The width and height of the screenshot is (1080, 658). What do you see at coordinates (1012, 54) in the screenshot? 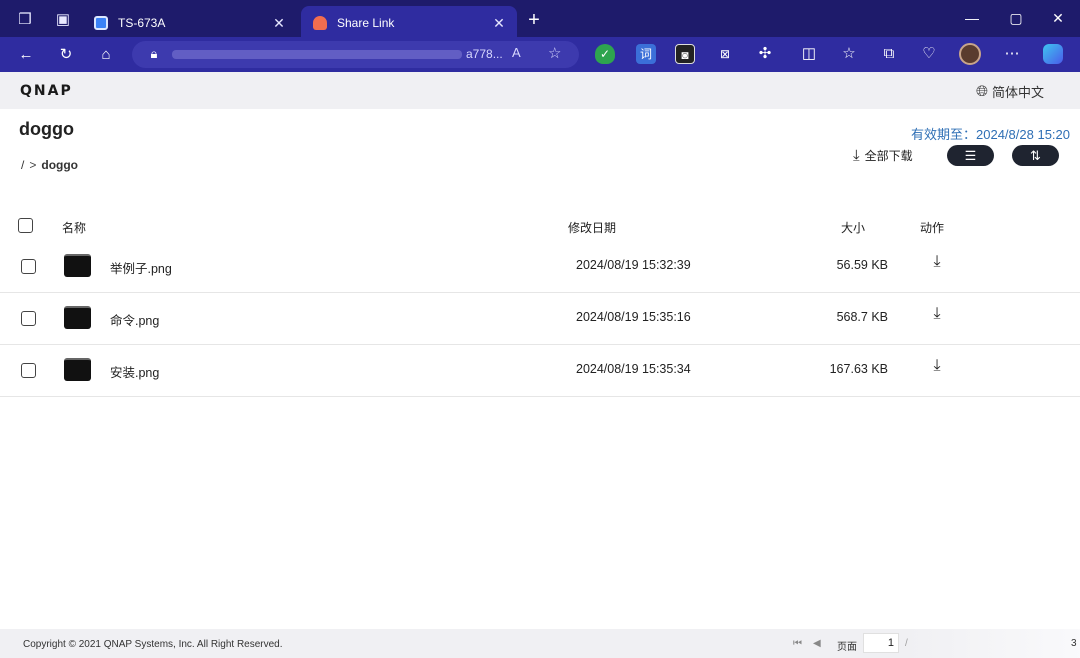
I see `more-menu-icon: ⋯` at bounding box center [1012, 54].